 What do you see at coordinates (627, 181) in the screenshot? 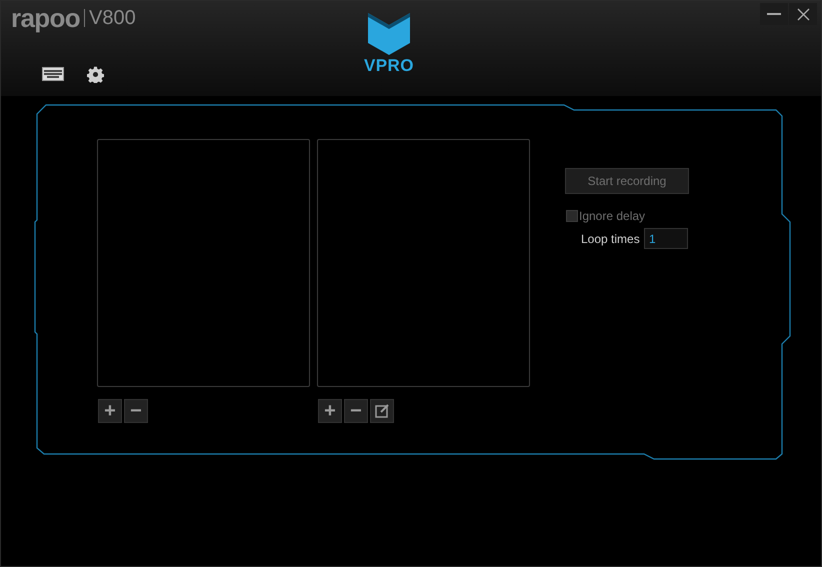
I see `start-recording-button: Start recording` at bounding box center [627, 181].